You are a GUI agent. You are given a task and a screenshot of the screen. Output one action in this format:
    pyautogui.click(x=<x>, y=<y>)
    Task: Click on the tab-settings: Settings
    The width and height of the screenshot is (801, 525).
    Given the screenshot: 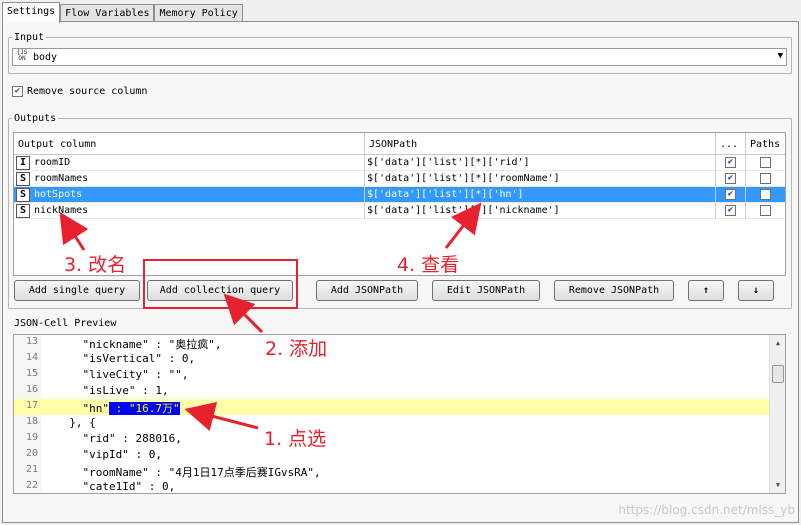 What is the action you would take?
    pyautogui.click(x=31, y=12)
    